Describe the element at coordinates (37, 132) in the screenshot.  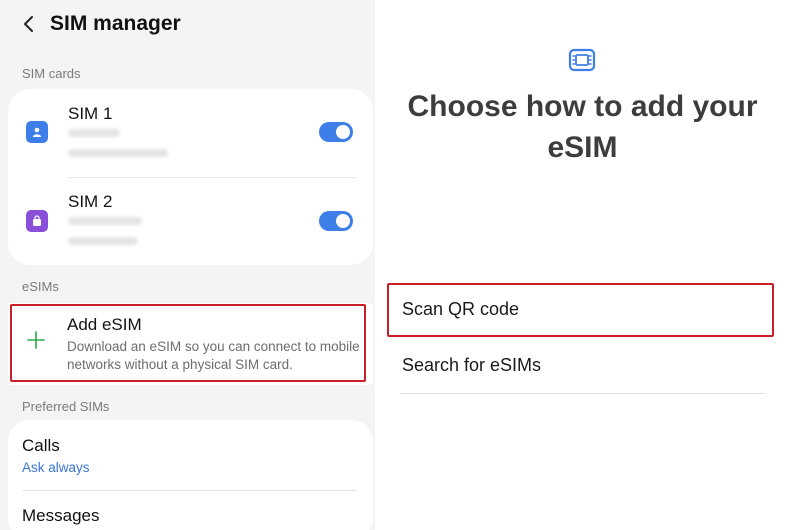
I see `person-sim-icon` at that location.